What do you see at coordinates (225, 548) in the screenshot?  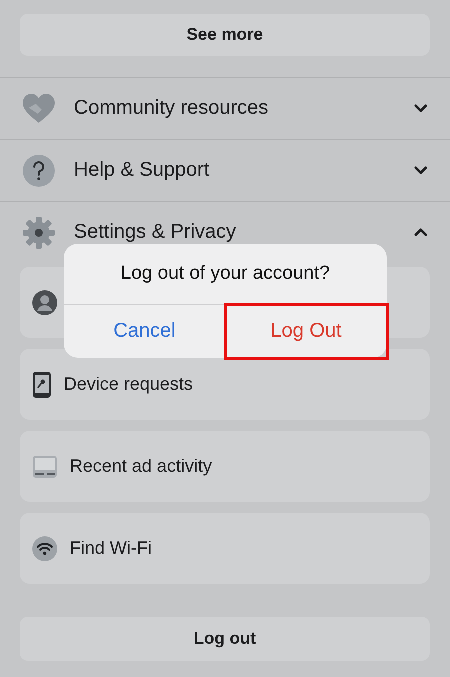 I see `settings-card: Find Wi-Fi` at bounding box center [225, 548].